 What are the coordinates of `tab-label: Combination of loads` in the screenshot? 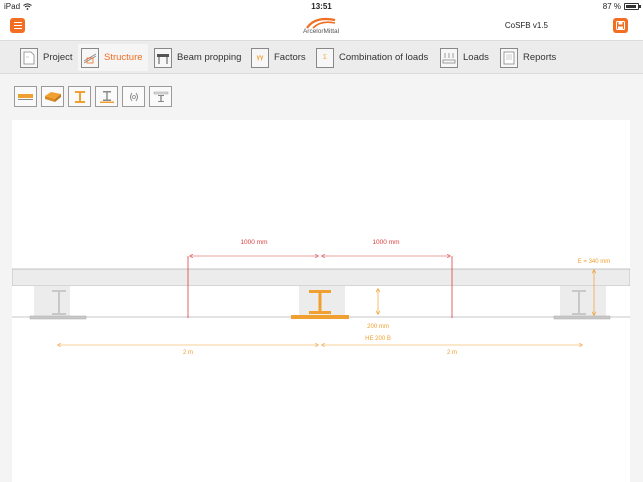 It's located at (384, 57).